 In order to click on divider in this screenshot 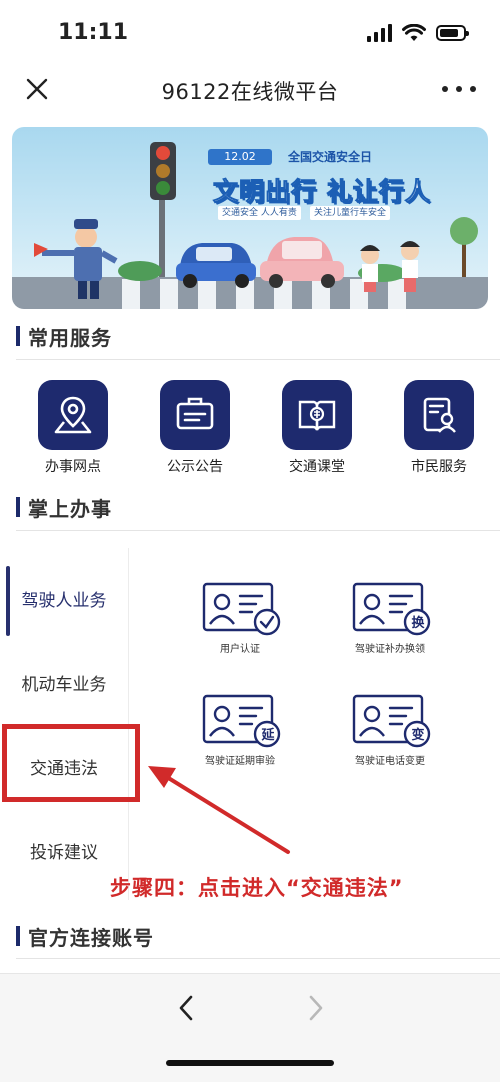, I will do `click(258, 958)`.